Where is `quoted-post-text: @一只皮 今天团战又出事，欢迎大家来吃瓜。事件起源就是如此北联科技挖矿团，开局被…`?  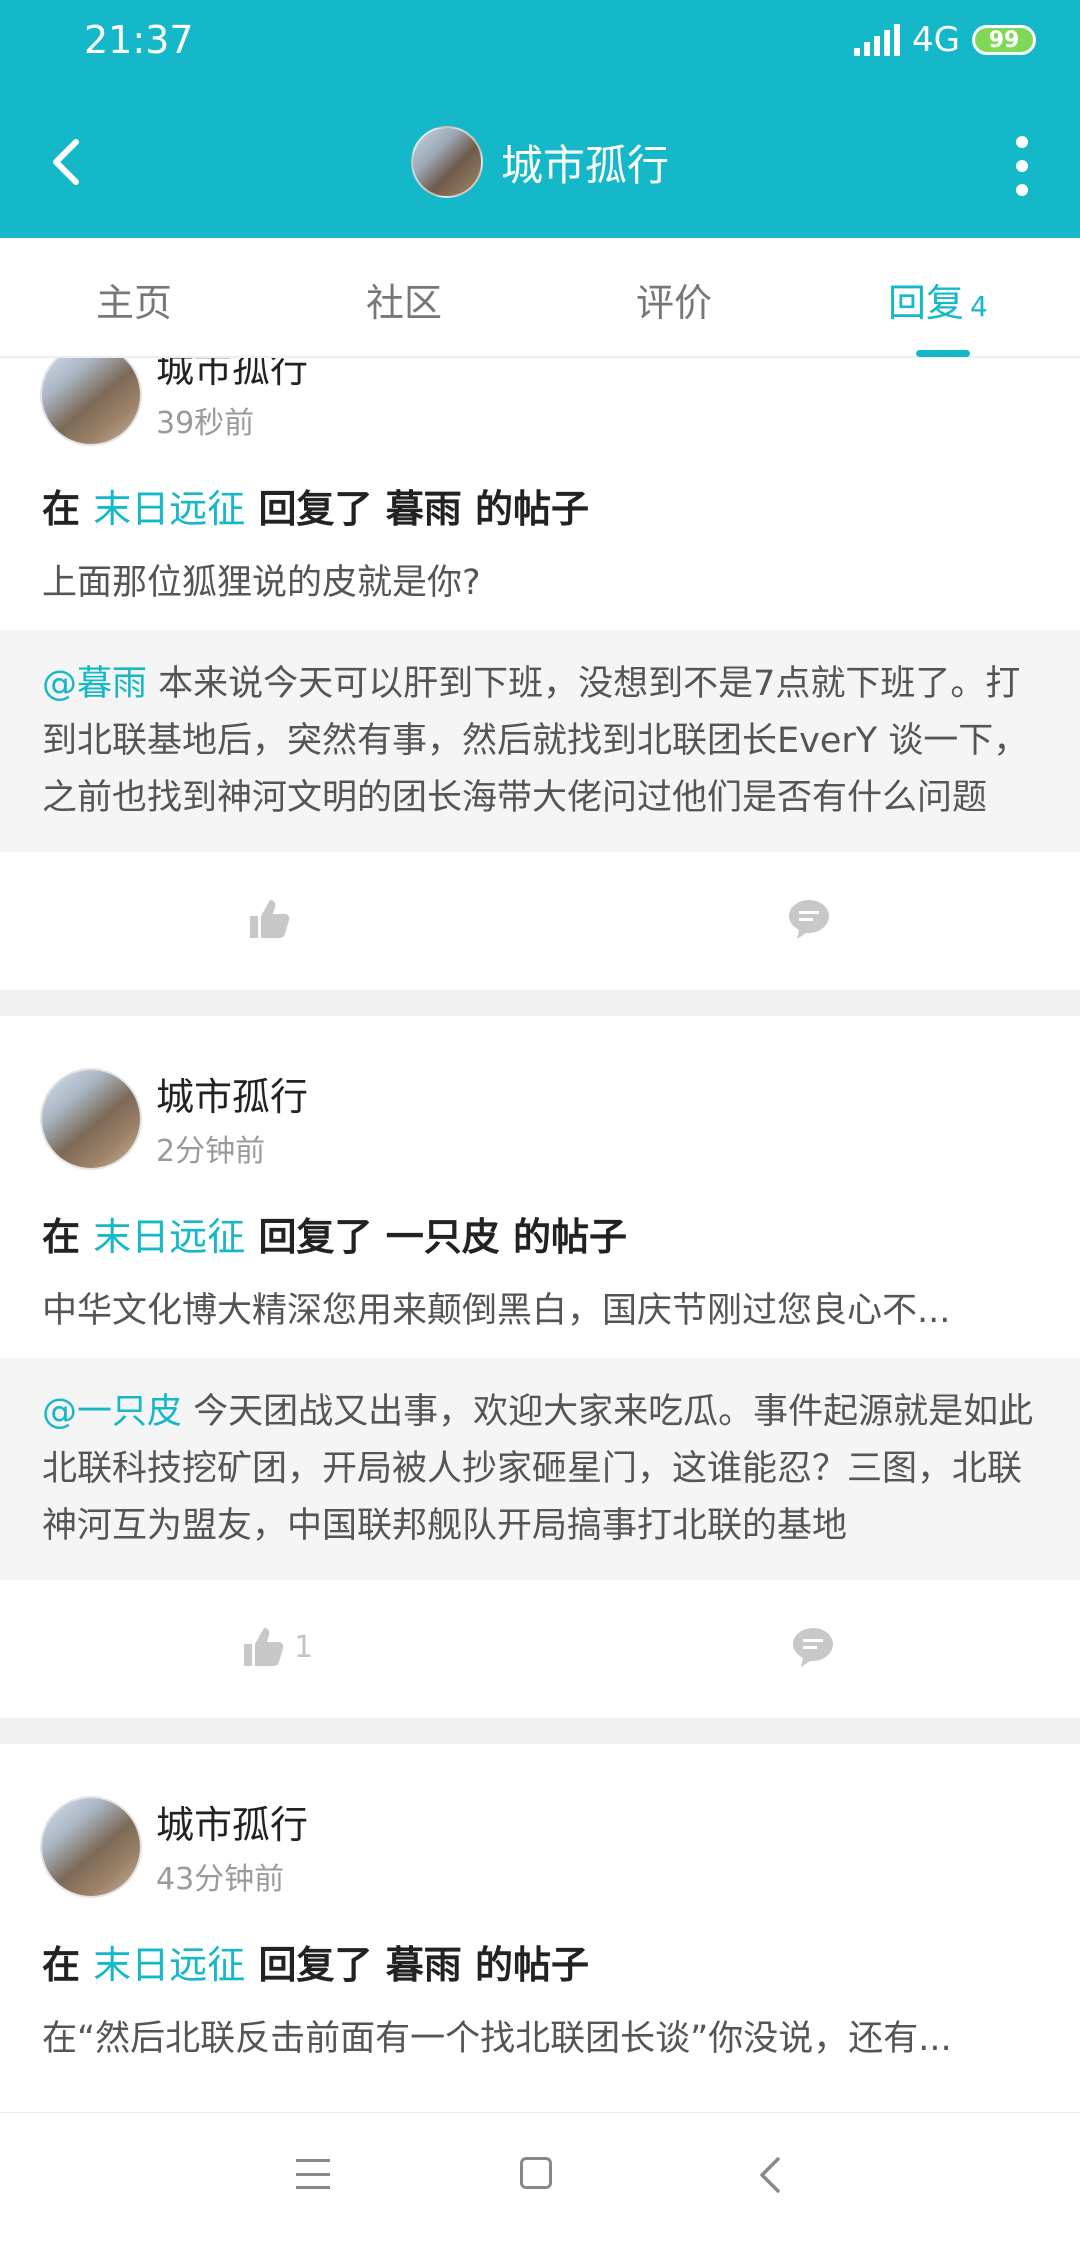 quoted-post-text: @一只皮 今天团战又出事，欢迎大家来吃瓜。事件起源就是如此北联科技挖矿团，开局被… is located at coordinates (540, 1469).